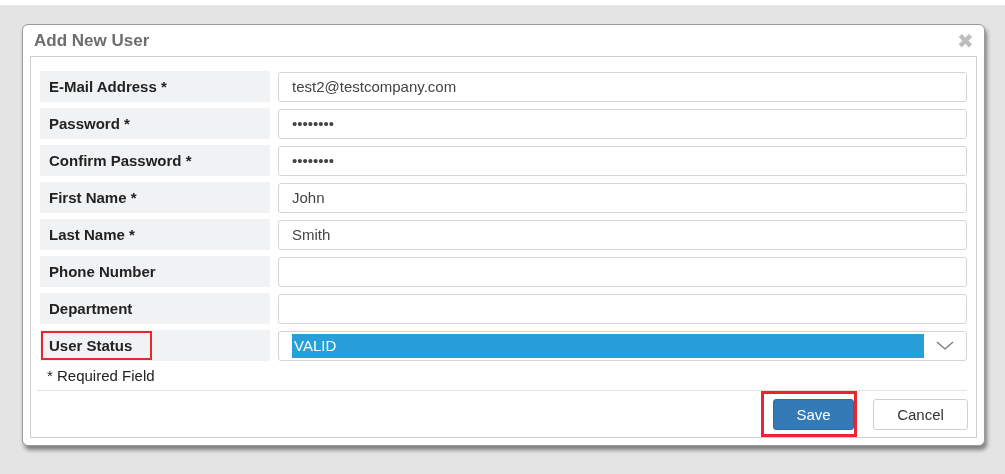  I want to click on field-label: Last Name *, so click(155, 234).